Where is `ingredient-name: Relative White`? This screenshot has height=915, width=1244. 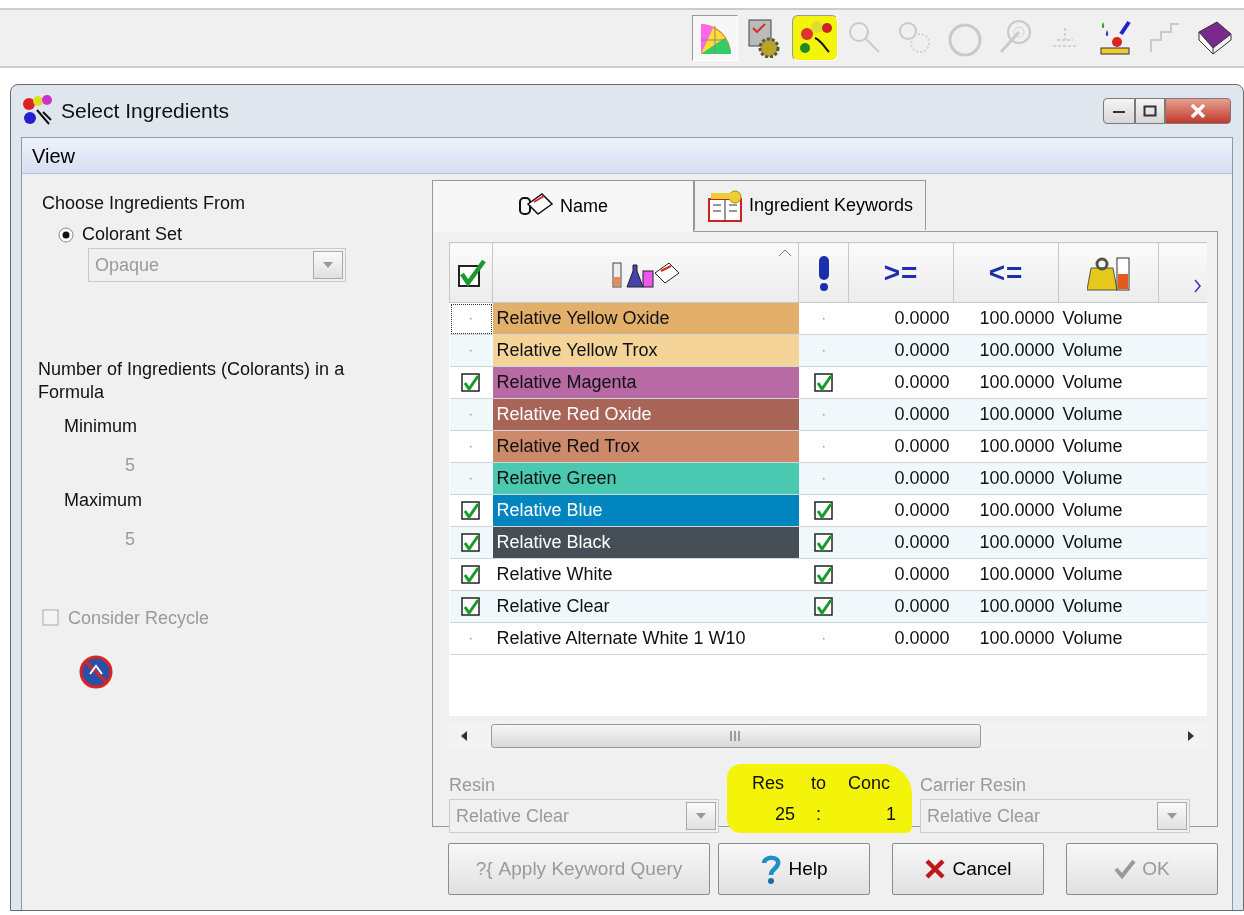 ingredient-name: Relative White is located at coordinates (645, 574).